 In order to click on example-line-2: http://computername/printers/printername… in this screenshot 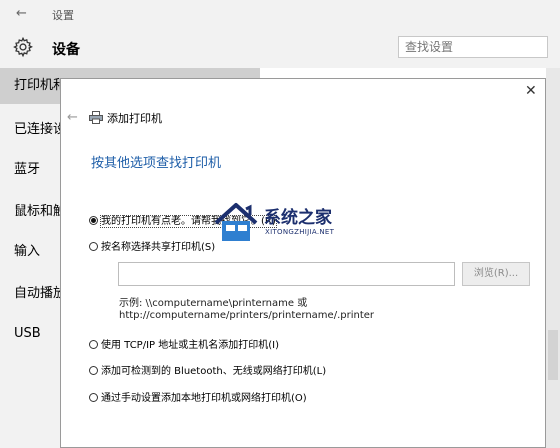, I will do `click(247, 315)`.